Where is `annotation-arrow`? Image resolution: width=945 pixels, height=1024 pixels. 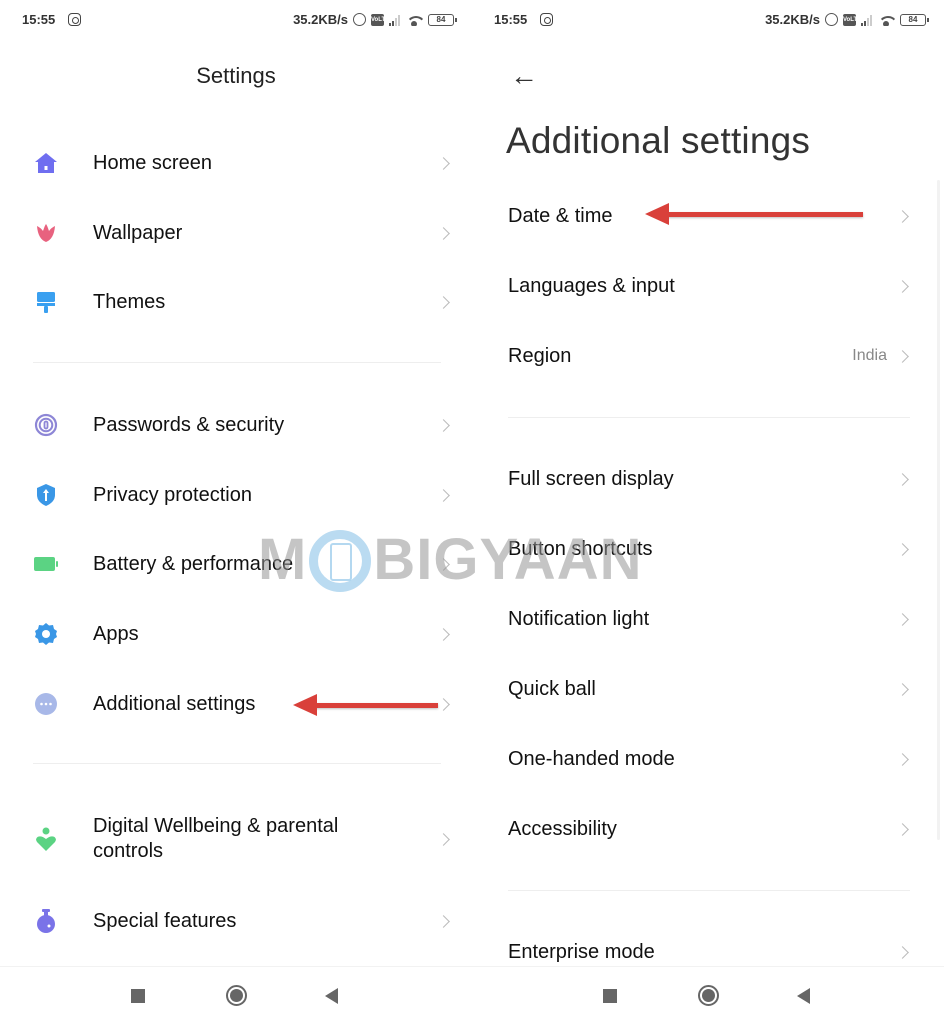 annotation-arrow is located at coordinates (365, 705).